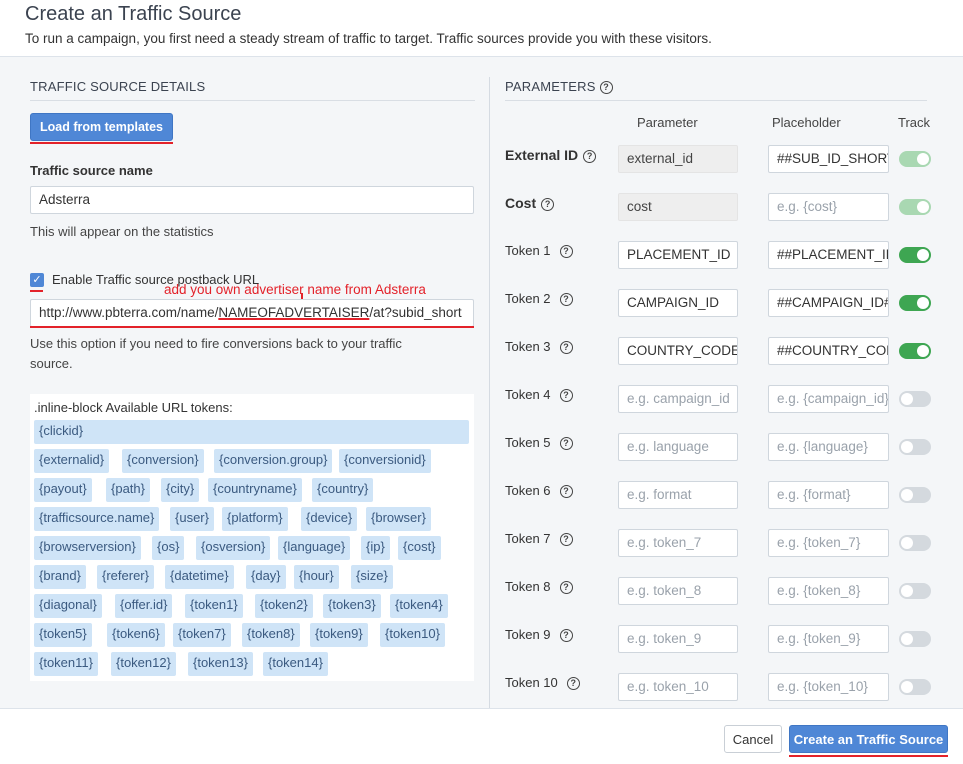  What do you see at coordinates (168, 548) in the screenshot?
I see `url-token: {os}` at bounding box center [168, 548].